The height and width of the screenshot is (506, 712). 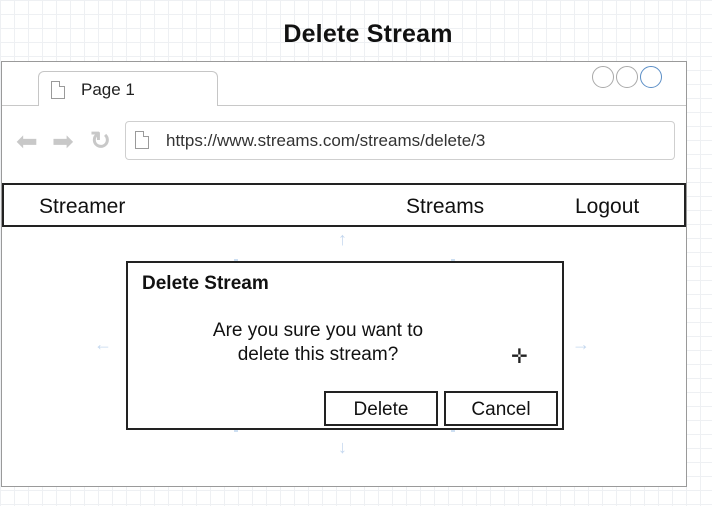 What do you see at coordinates (501, 408) in the screenshot?
I see `cancel-button: Cancel` at bounding box center [501, 408].